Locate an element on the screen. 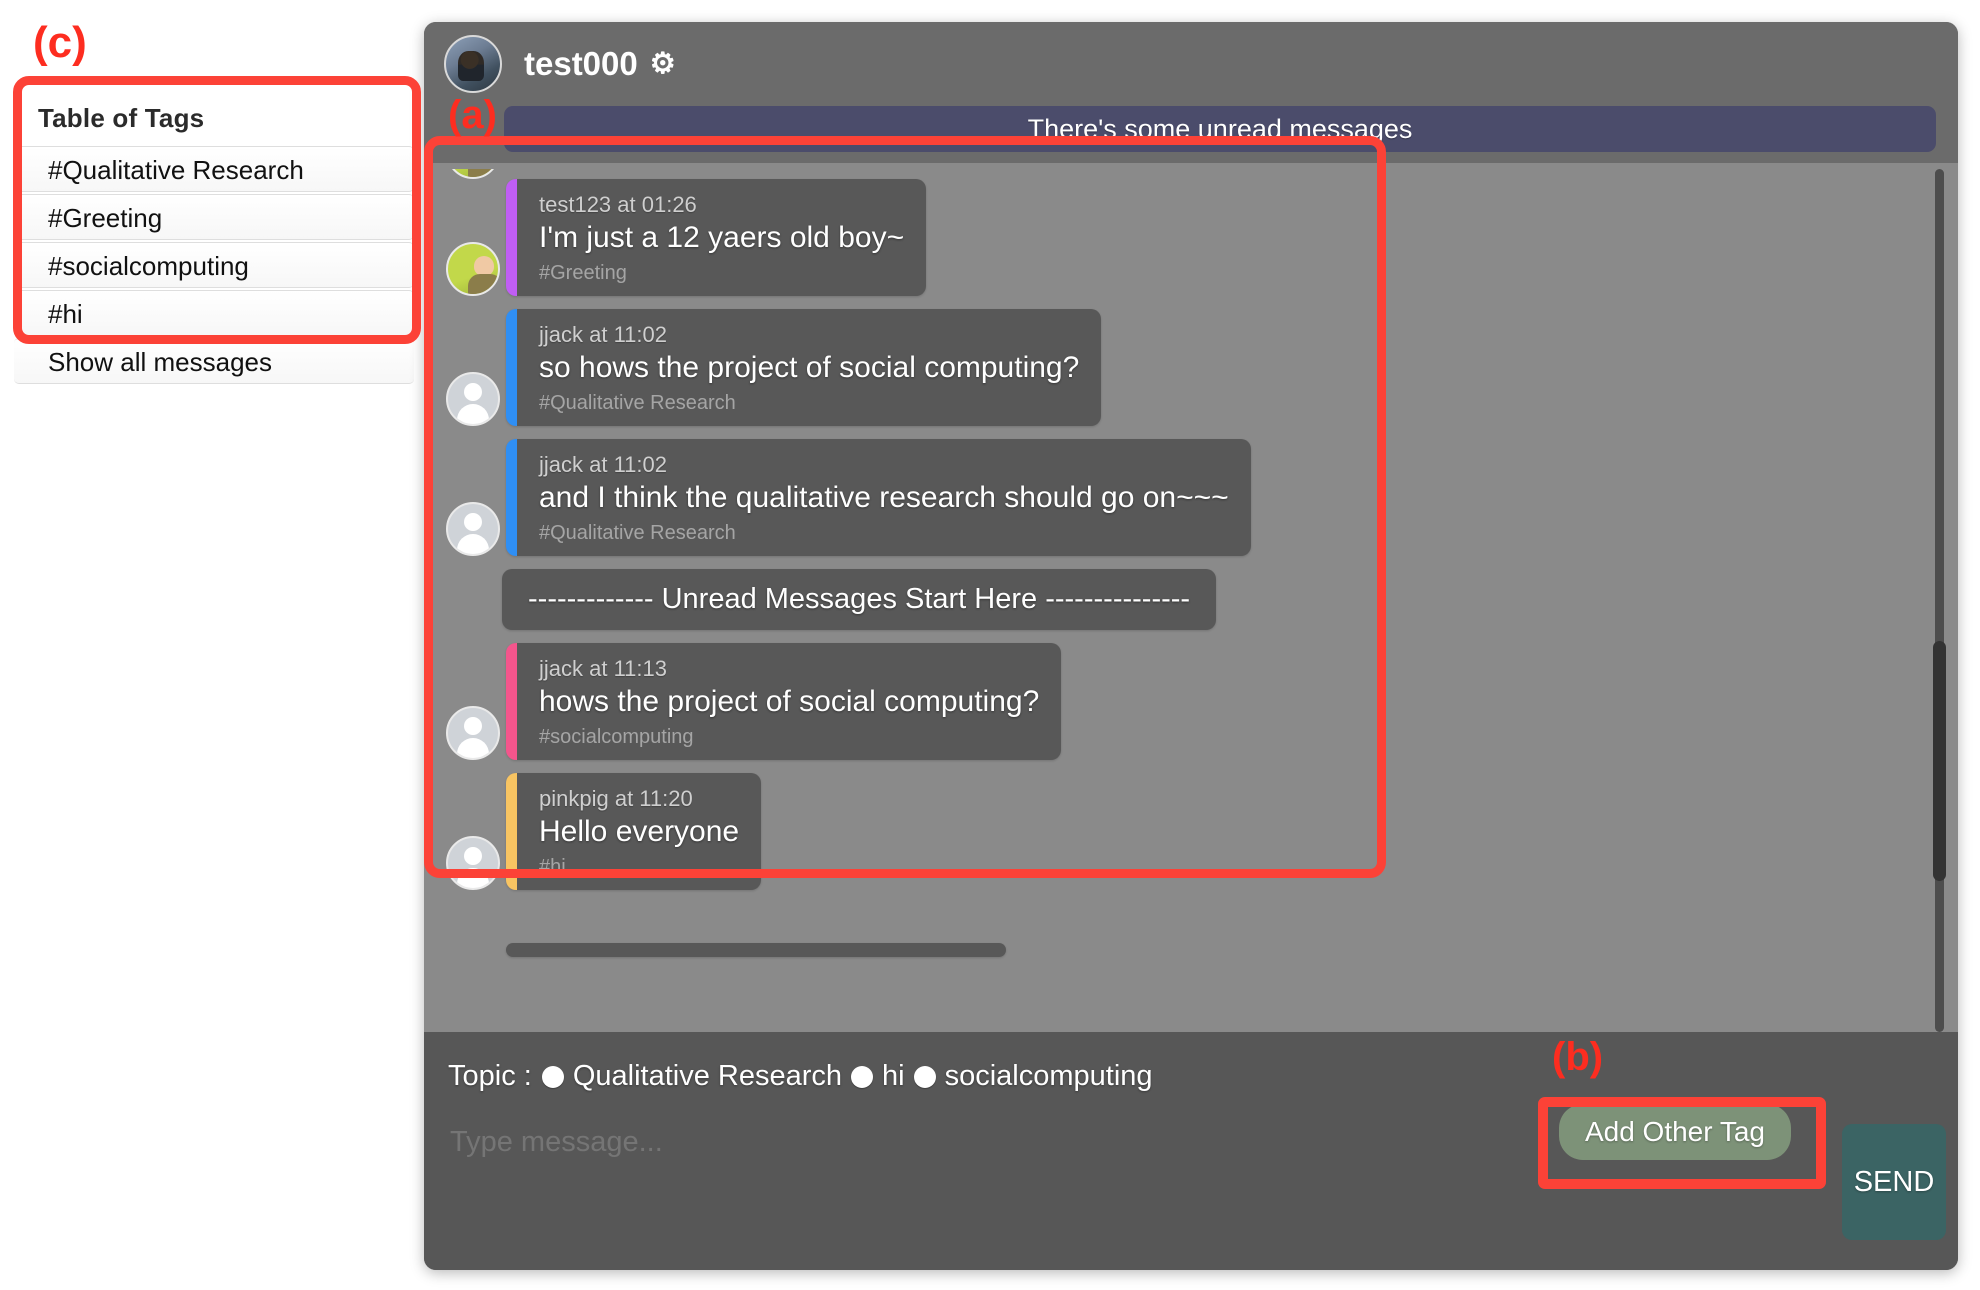 This screenshot has width=1980, height=1290. tag-item-show-all-messages: Show all messages is located at coordinates (214, 361).